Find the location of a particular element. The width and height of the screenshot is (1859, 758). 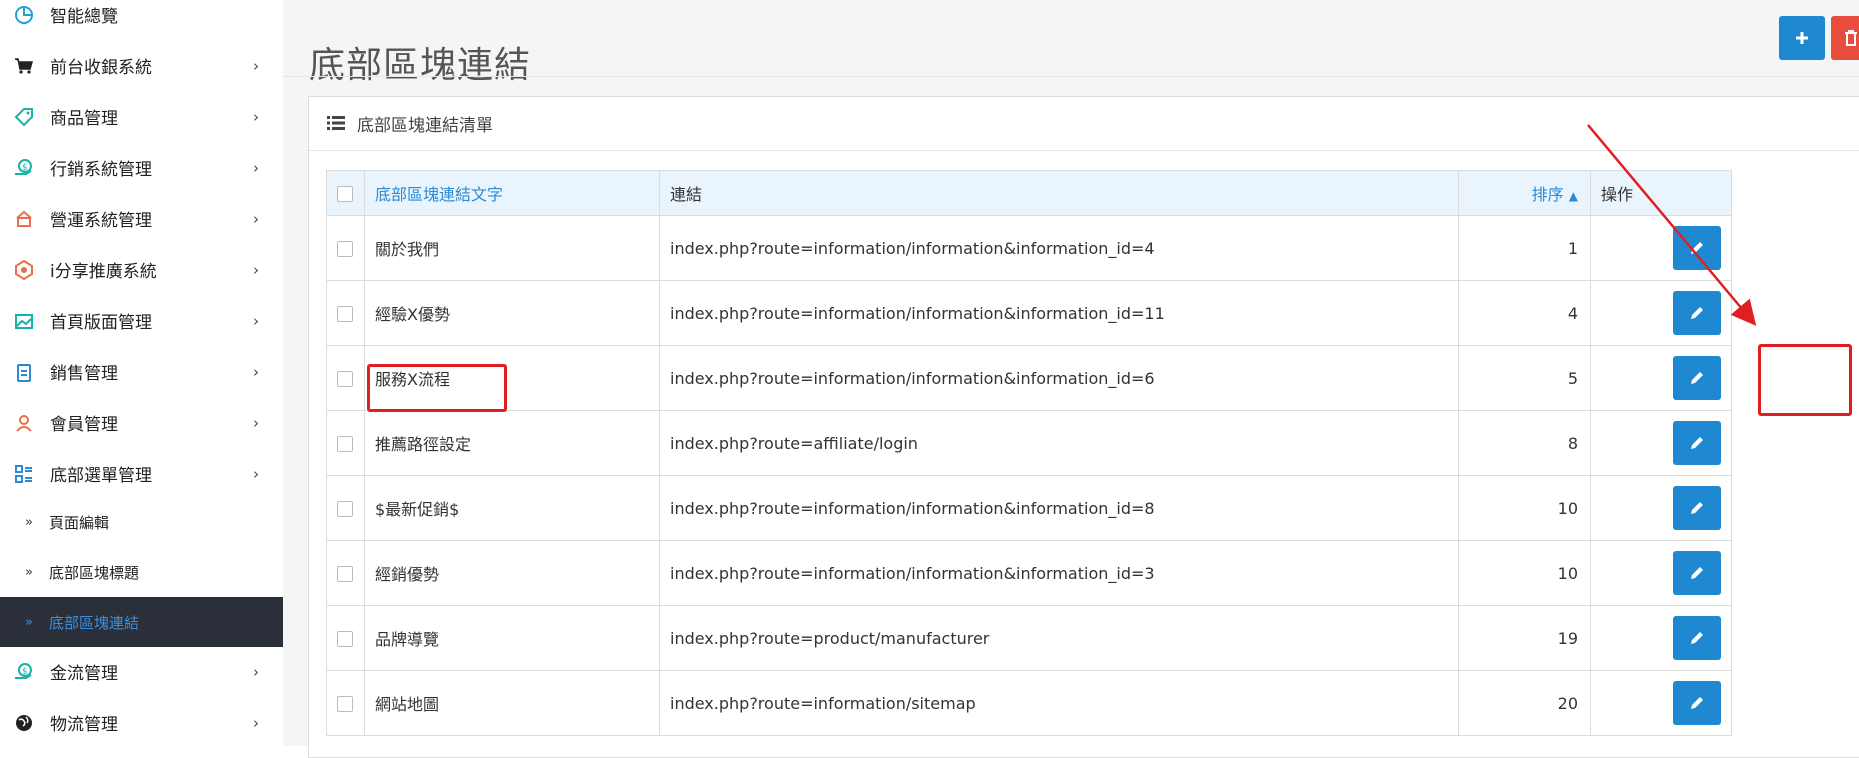

select-all-header is located at coordinates (345, 193).